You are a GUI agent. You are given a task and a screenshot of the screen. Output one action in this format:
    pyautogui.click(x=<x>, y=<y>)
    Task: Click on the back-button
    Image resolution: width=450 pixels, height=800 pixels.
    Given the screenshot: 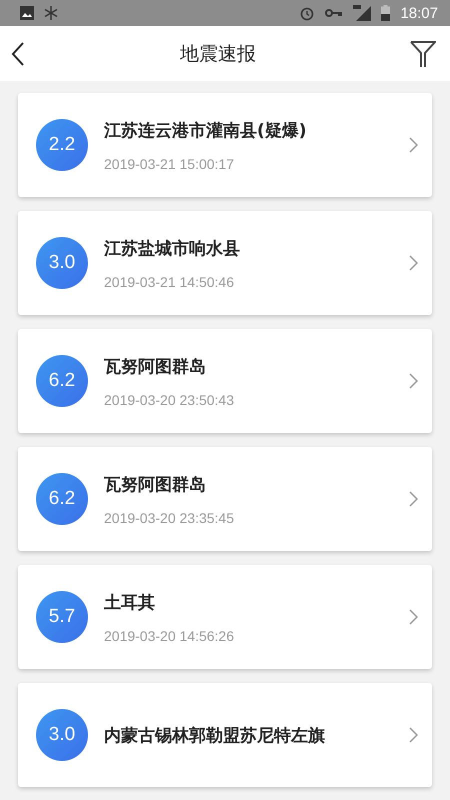 What is the action you would take?
    pyautogui.click(x=18, y=53)
    